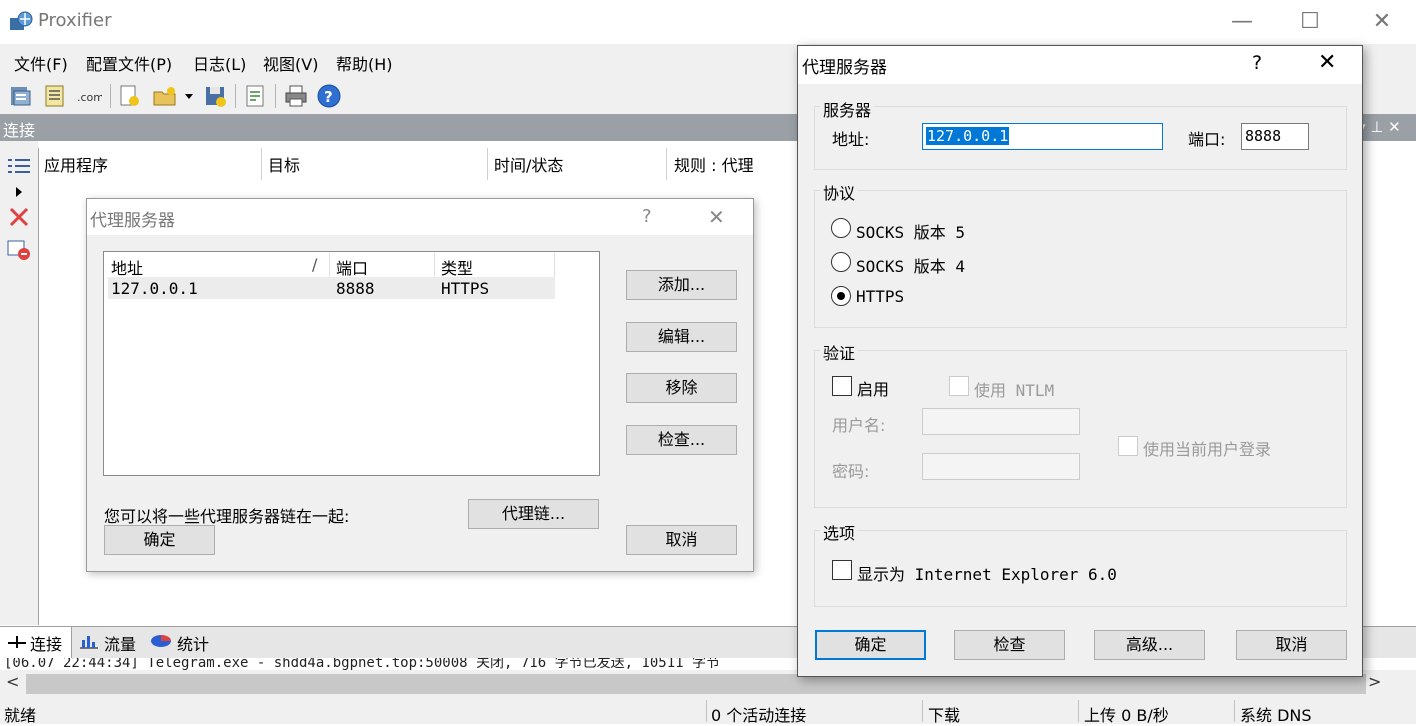 This screenshot has width=1416, height=726. I want to click on column-header-port: 端口, so click(352, 267).